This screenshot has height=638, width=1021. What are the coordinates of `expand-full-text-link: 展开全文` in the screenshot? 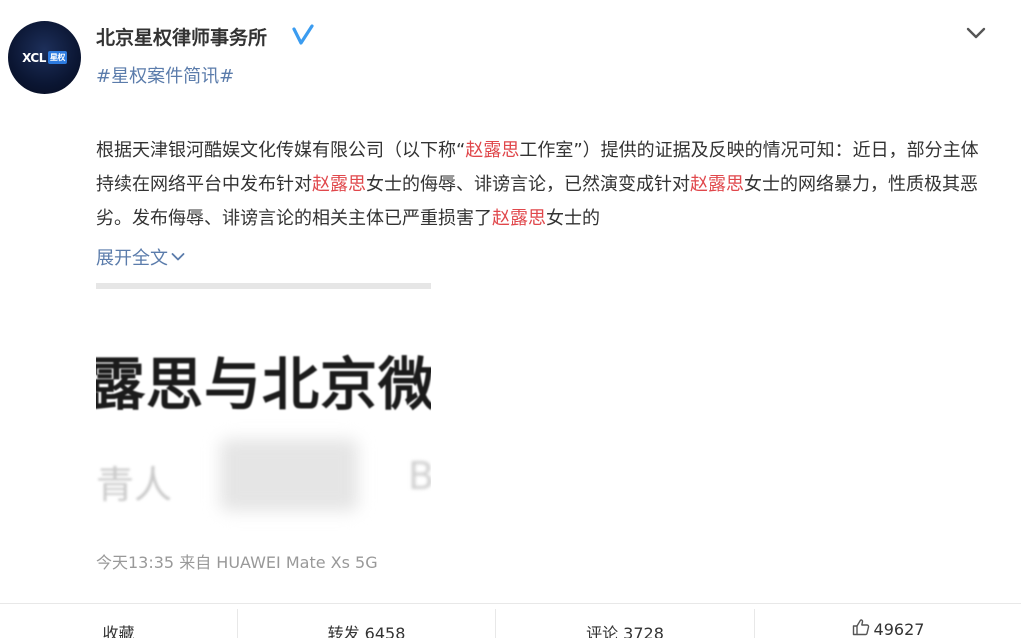 It's located at (140, 257).